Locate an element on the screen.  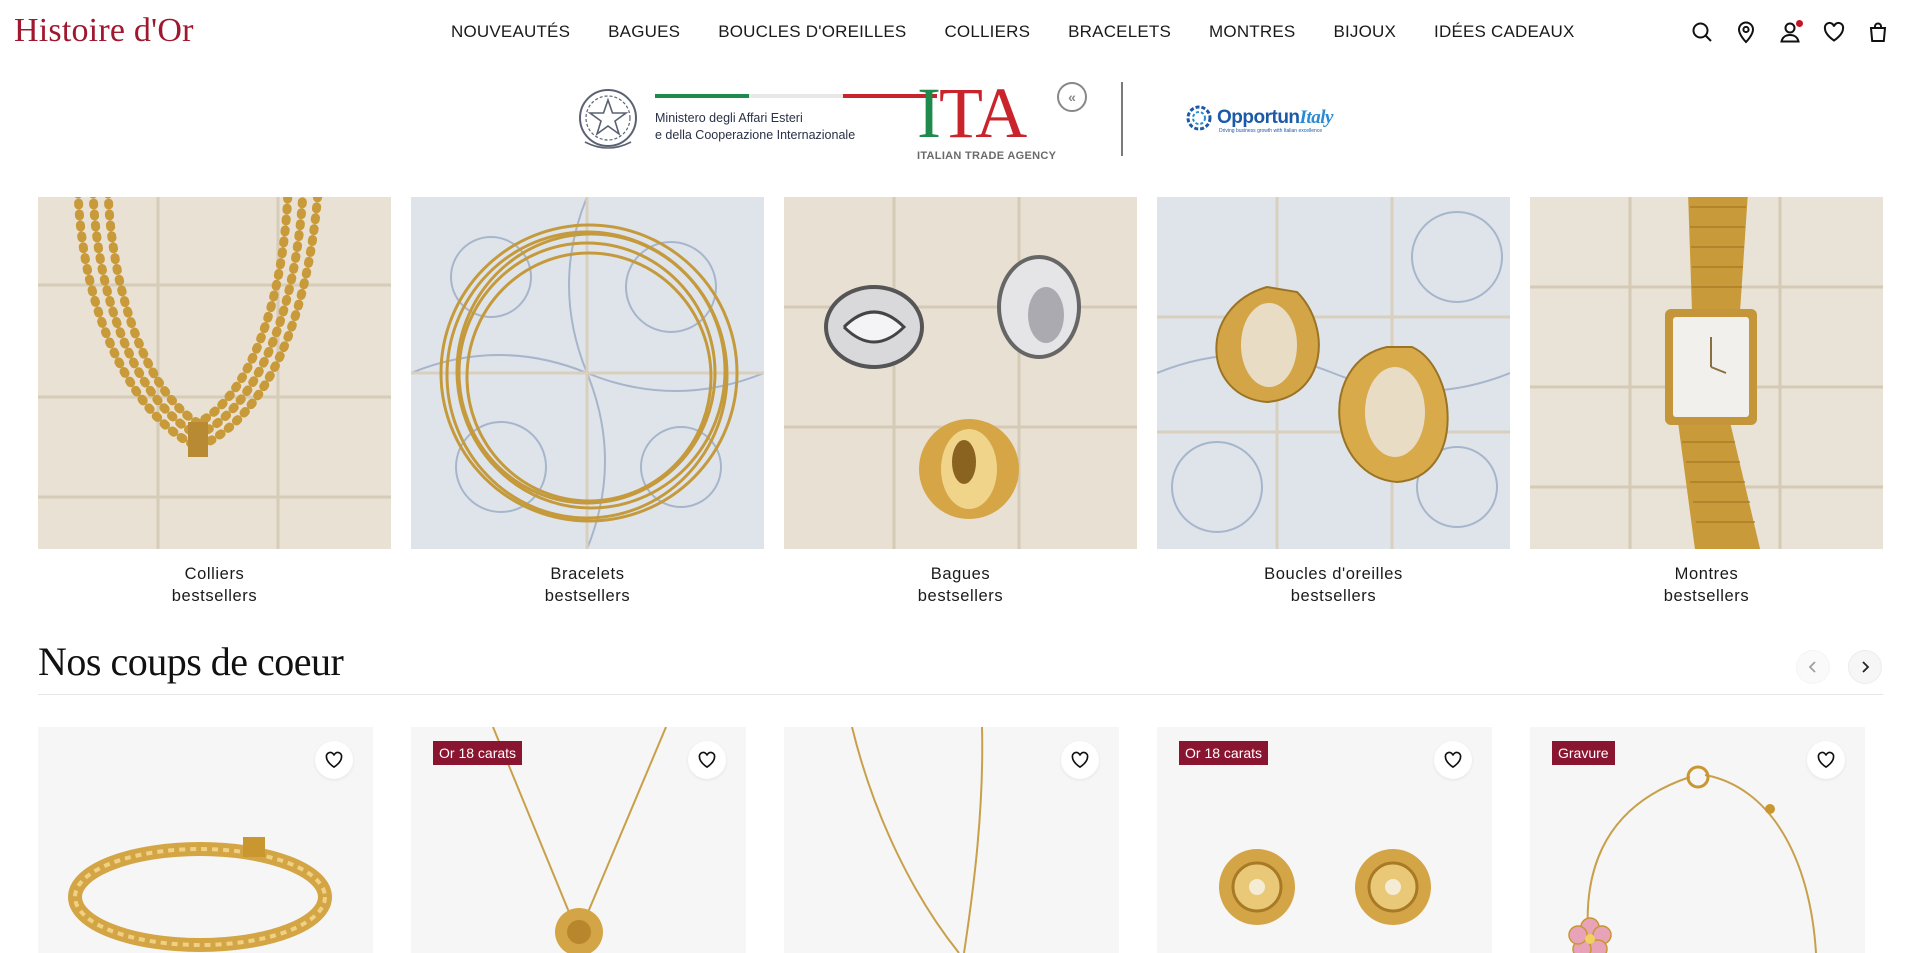
nav-boucles-oreilles: BOUCLES D'OREILLES is located at coordinates (812, 32).